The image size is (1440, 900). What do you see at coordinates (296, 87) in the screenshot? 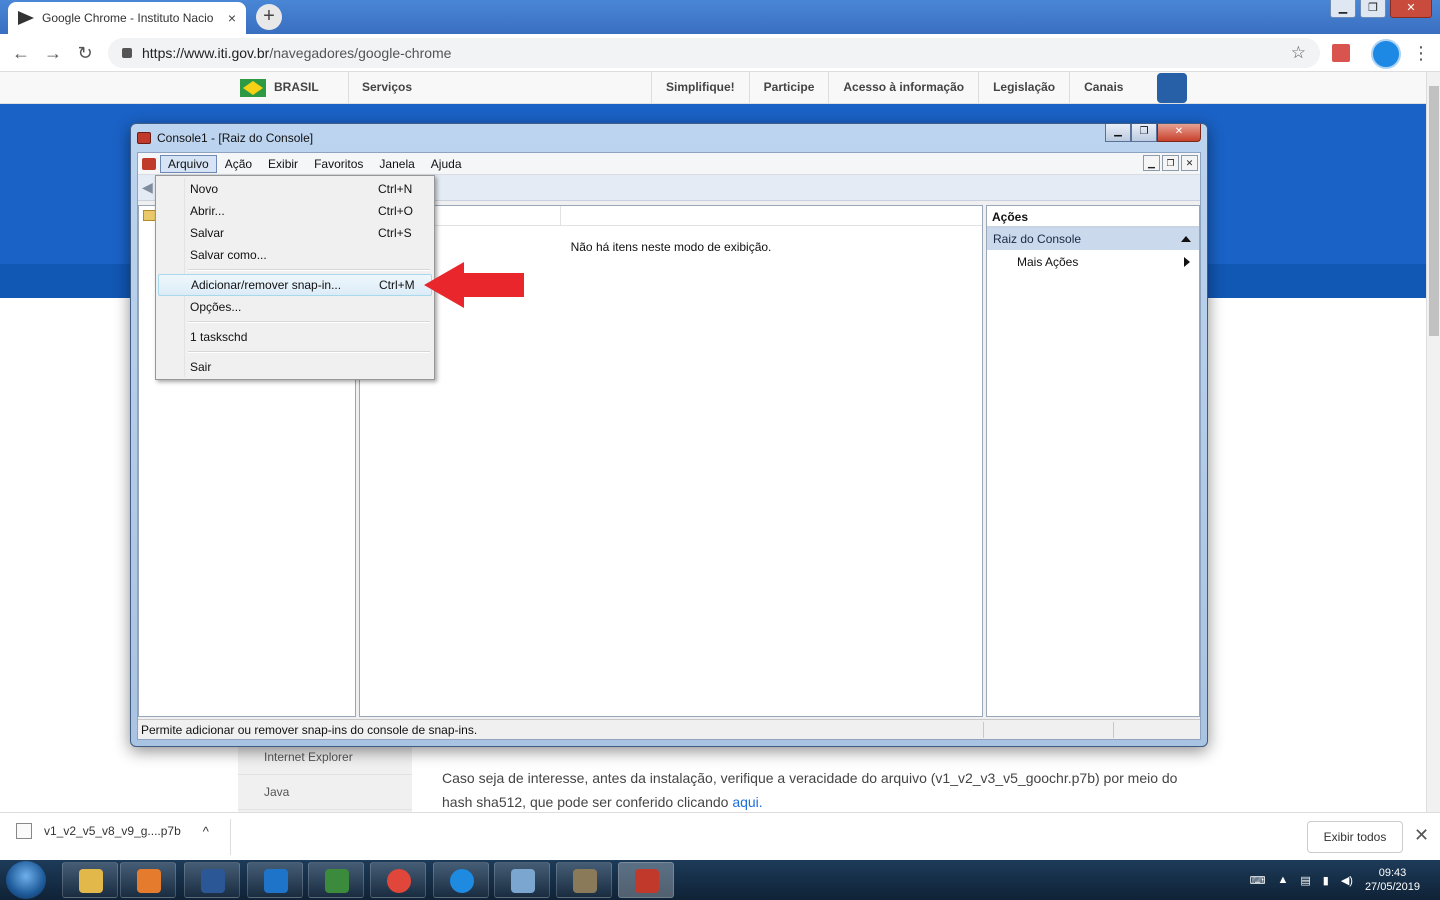
I see `brasil-link: BRASIL` at bounding box center [296, 87].